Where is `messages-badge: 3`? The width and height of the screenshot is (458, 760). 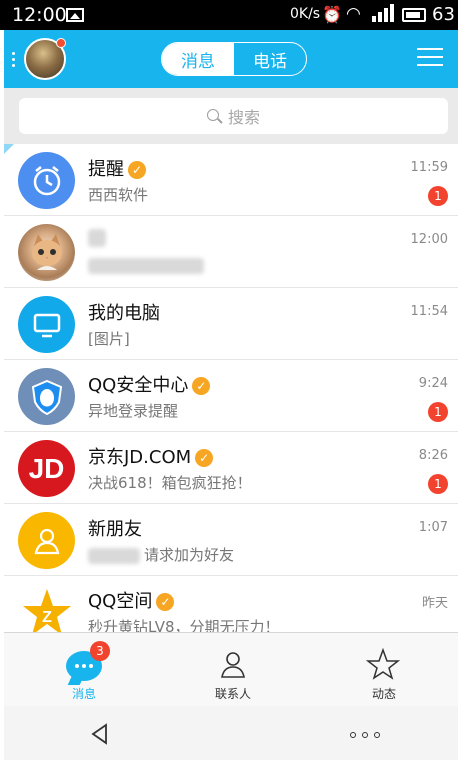
messages-badge: 3 is located at coordinates (100, 651).